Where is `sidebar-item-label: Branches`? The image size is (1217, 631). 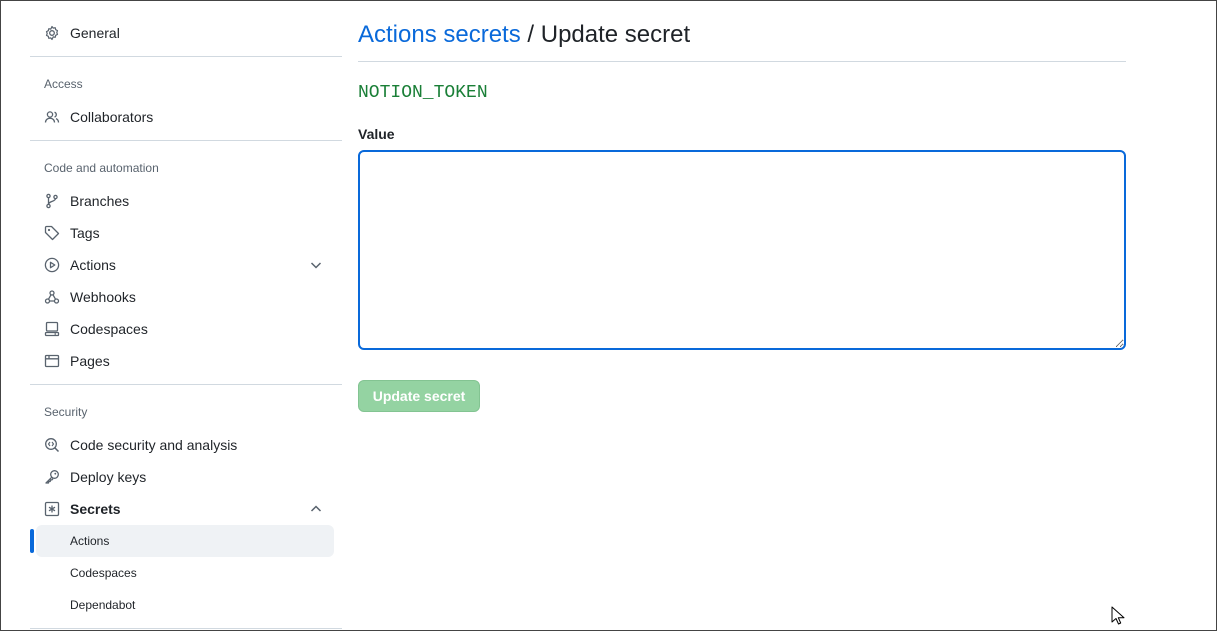 sidebar-item-label: Branches is located at coordinates (100, 201).